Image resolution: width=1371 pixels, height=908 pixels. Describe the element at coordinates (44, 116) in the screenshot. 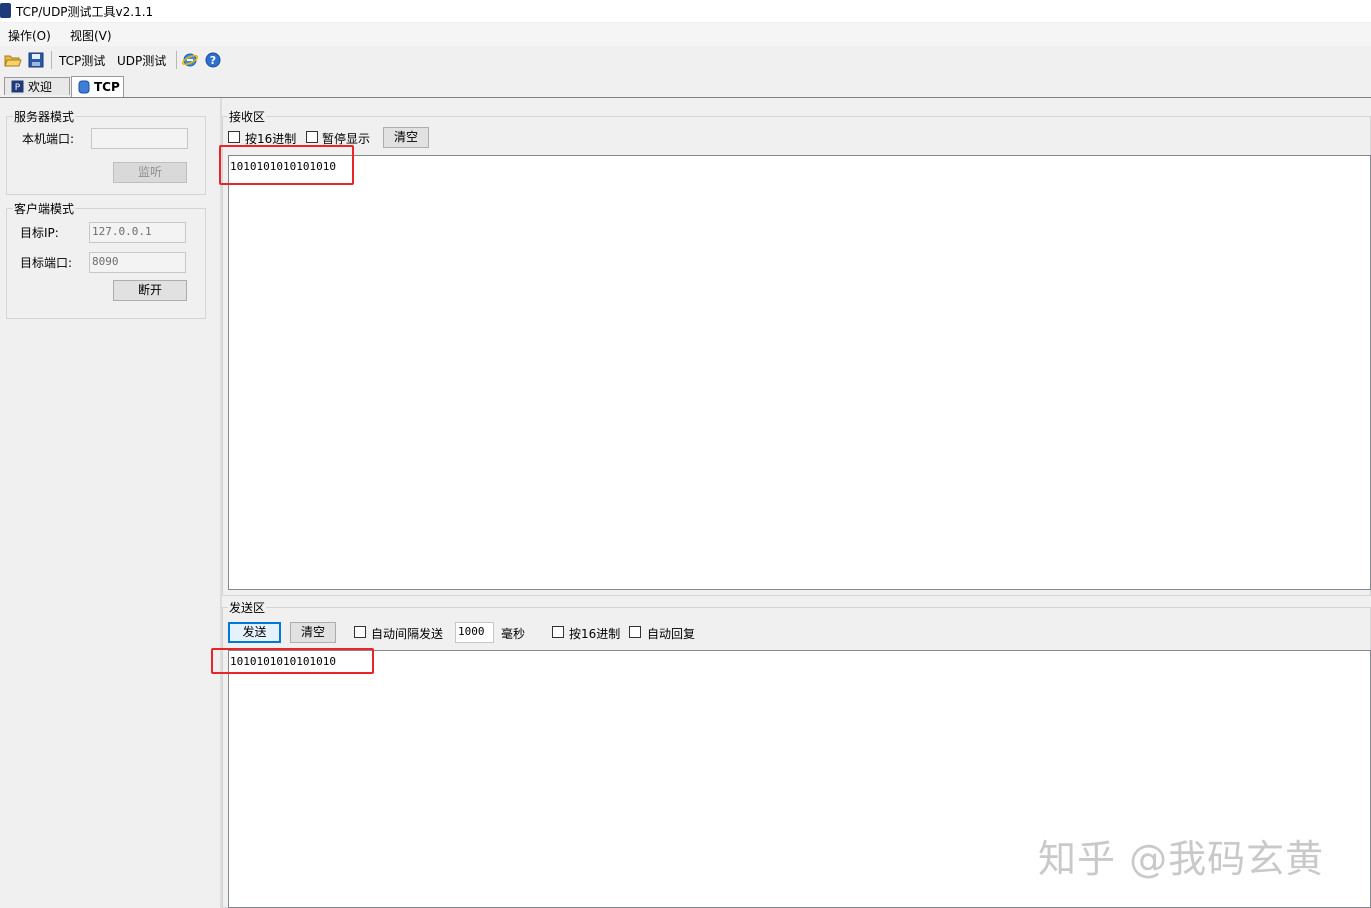

I see `server-mode-title: 服务器模式` at that location.